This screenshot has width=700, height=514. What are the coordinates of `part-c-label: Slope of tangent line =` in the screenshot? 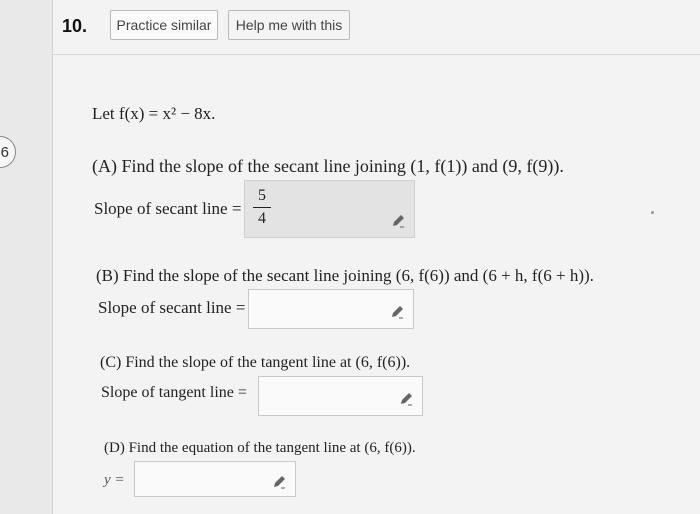 It's located at (174, 392).